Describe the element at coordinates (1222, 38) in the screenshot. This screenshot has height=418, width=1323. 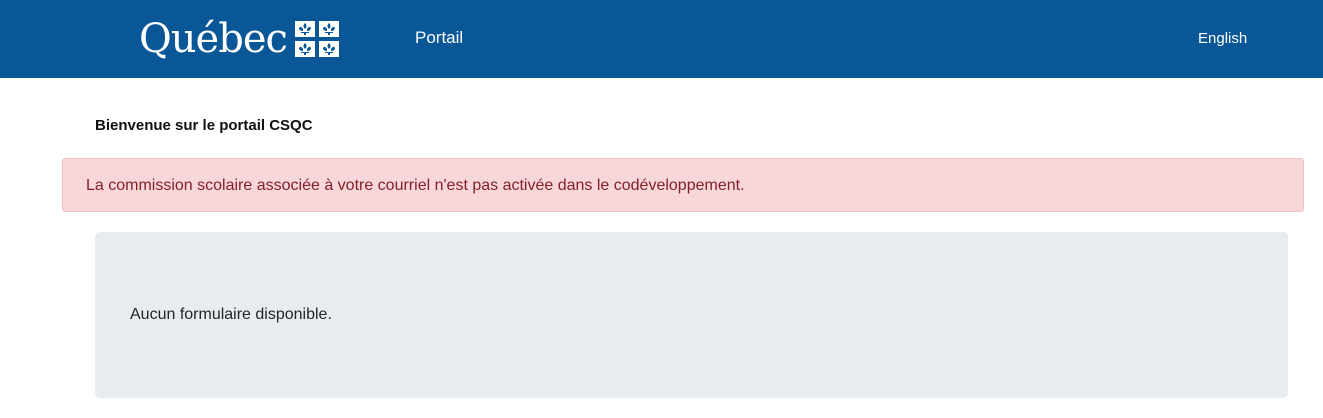
I see `language-toggle-link: English` at that location.